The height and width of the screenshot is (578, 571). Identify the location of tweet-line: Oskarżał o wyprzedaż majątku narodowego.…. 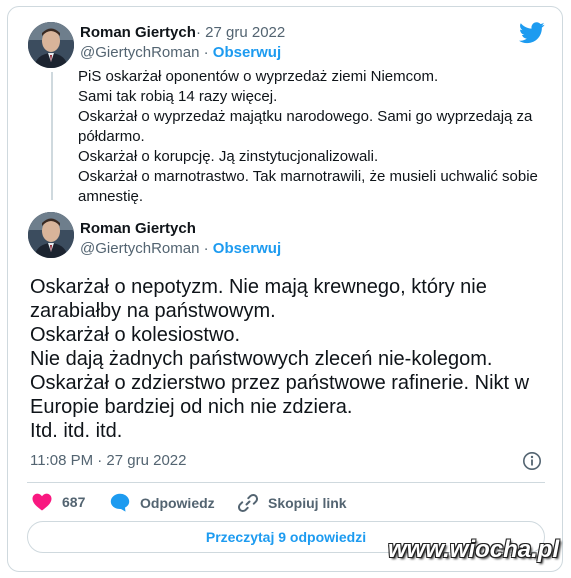
(305, 116).